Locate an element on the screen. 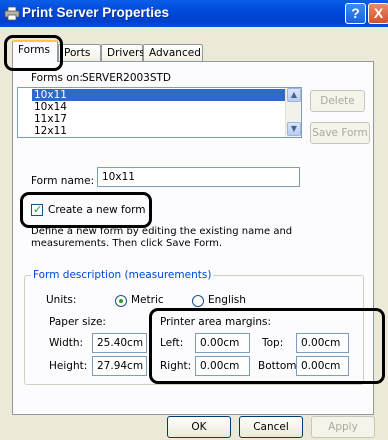 This screenshot has height=440, width=388. list-item: 12x11 is located at coordinates (50, 131).